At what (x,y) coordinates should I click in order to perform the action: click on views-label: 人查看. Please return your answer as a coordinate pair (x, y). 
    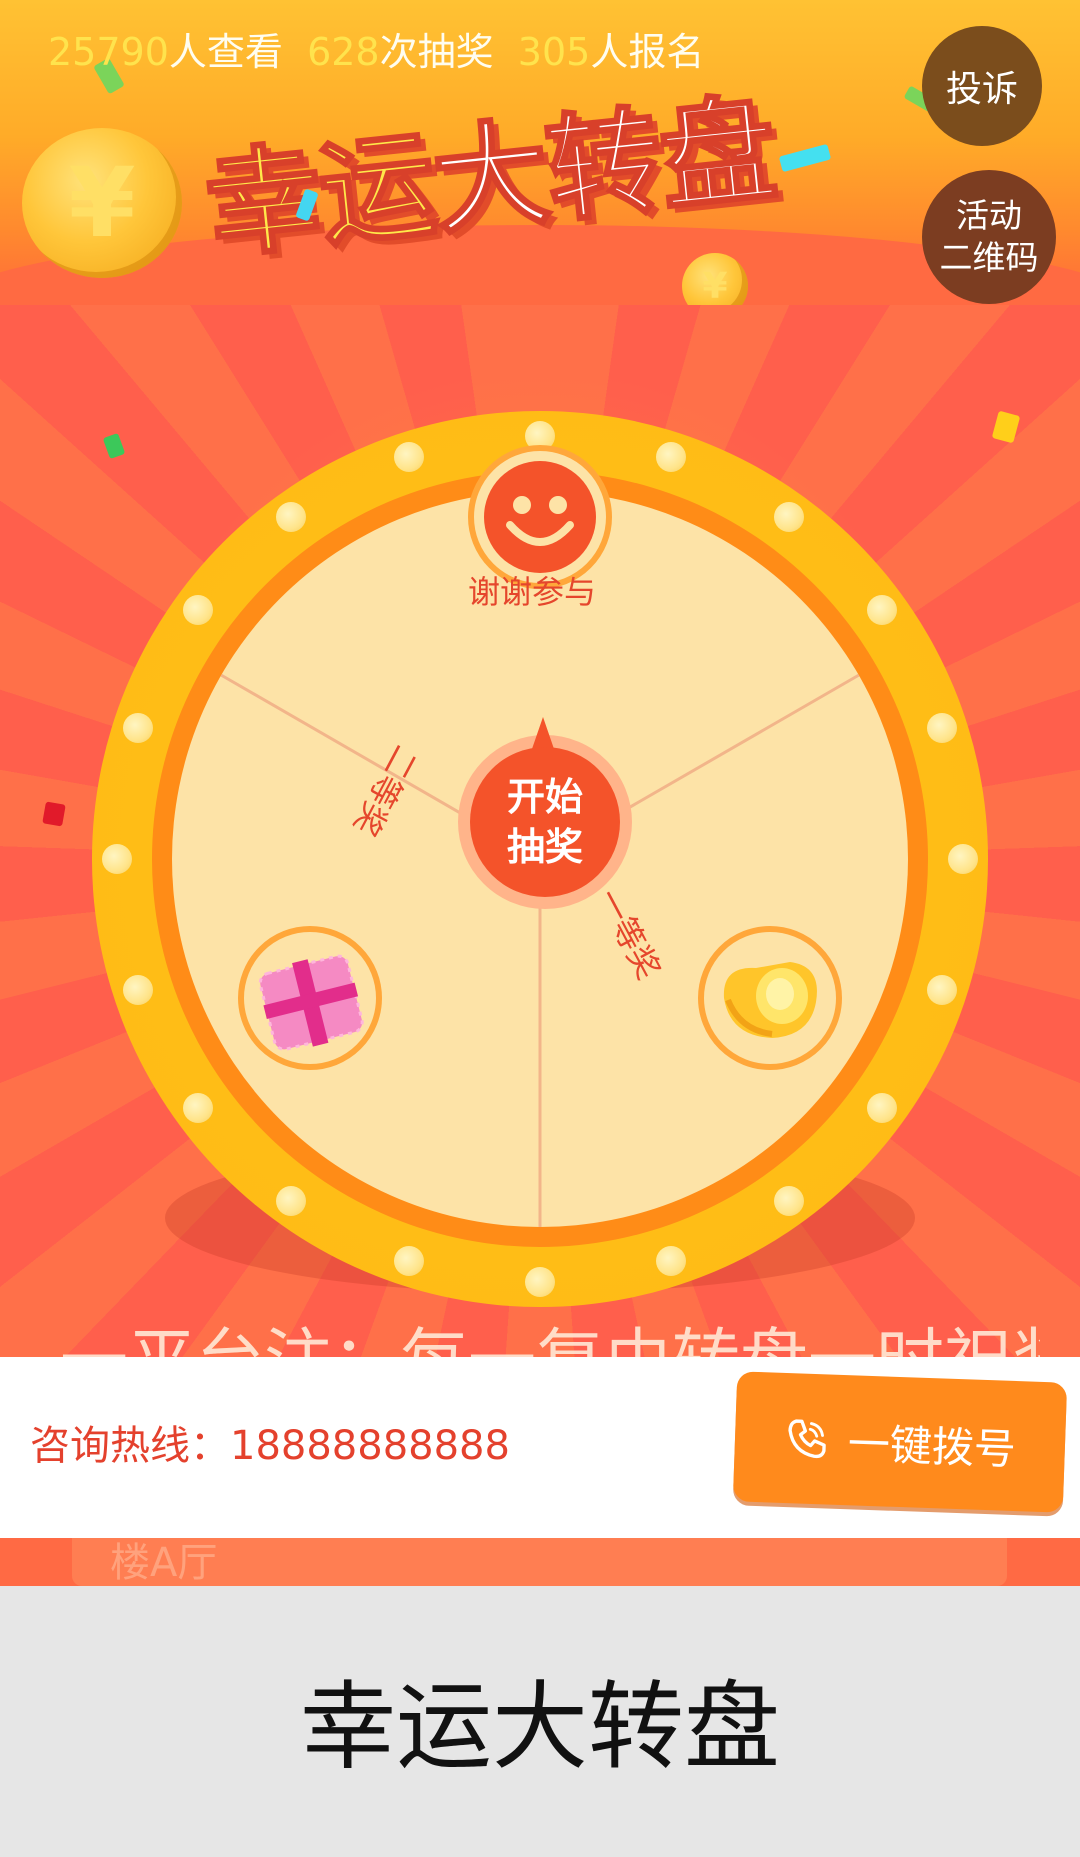
    Looking at the image, I should click on (225, 52).